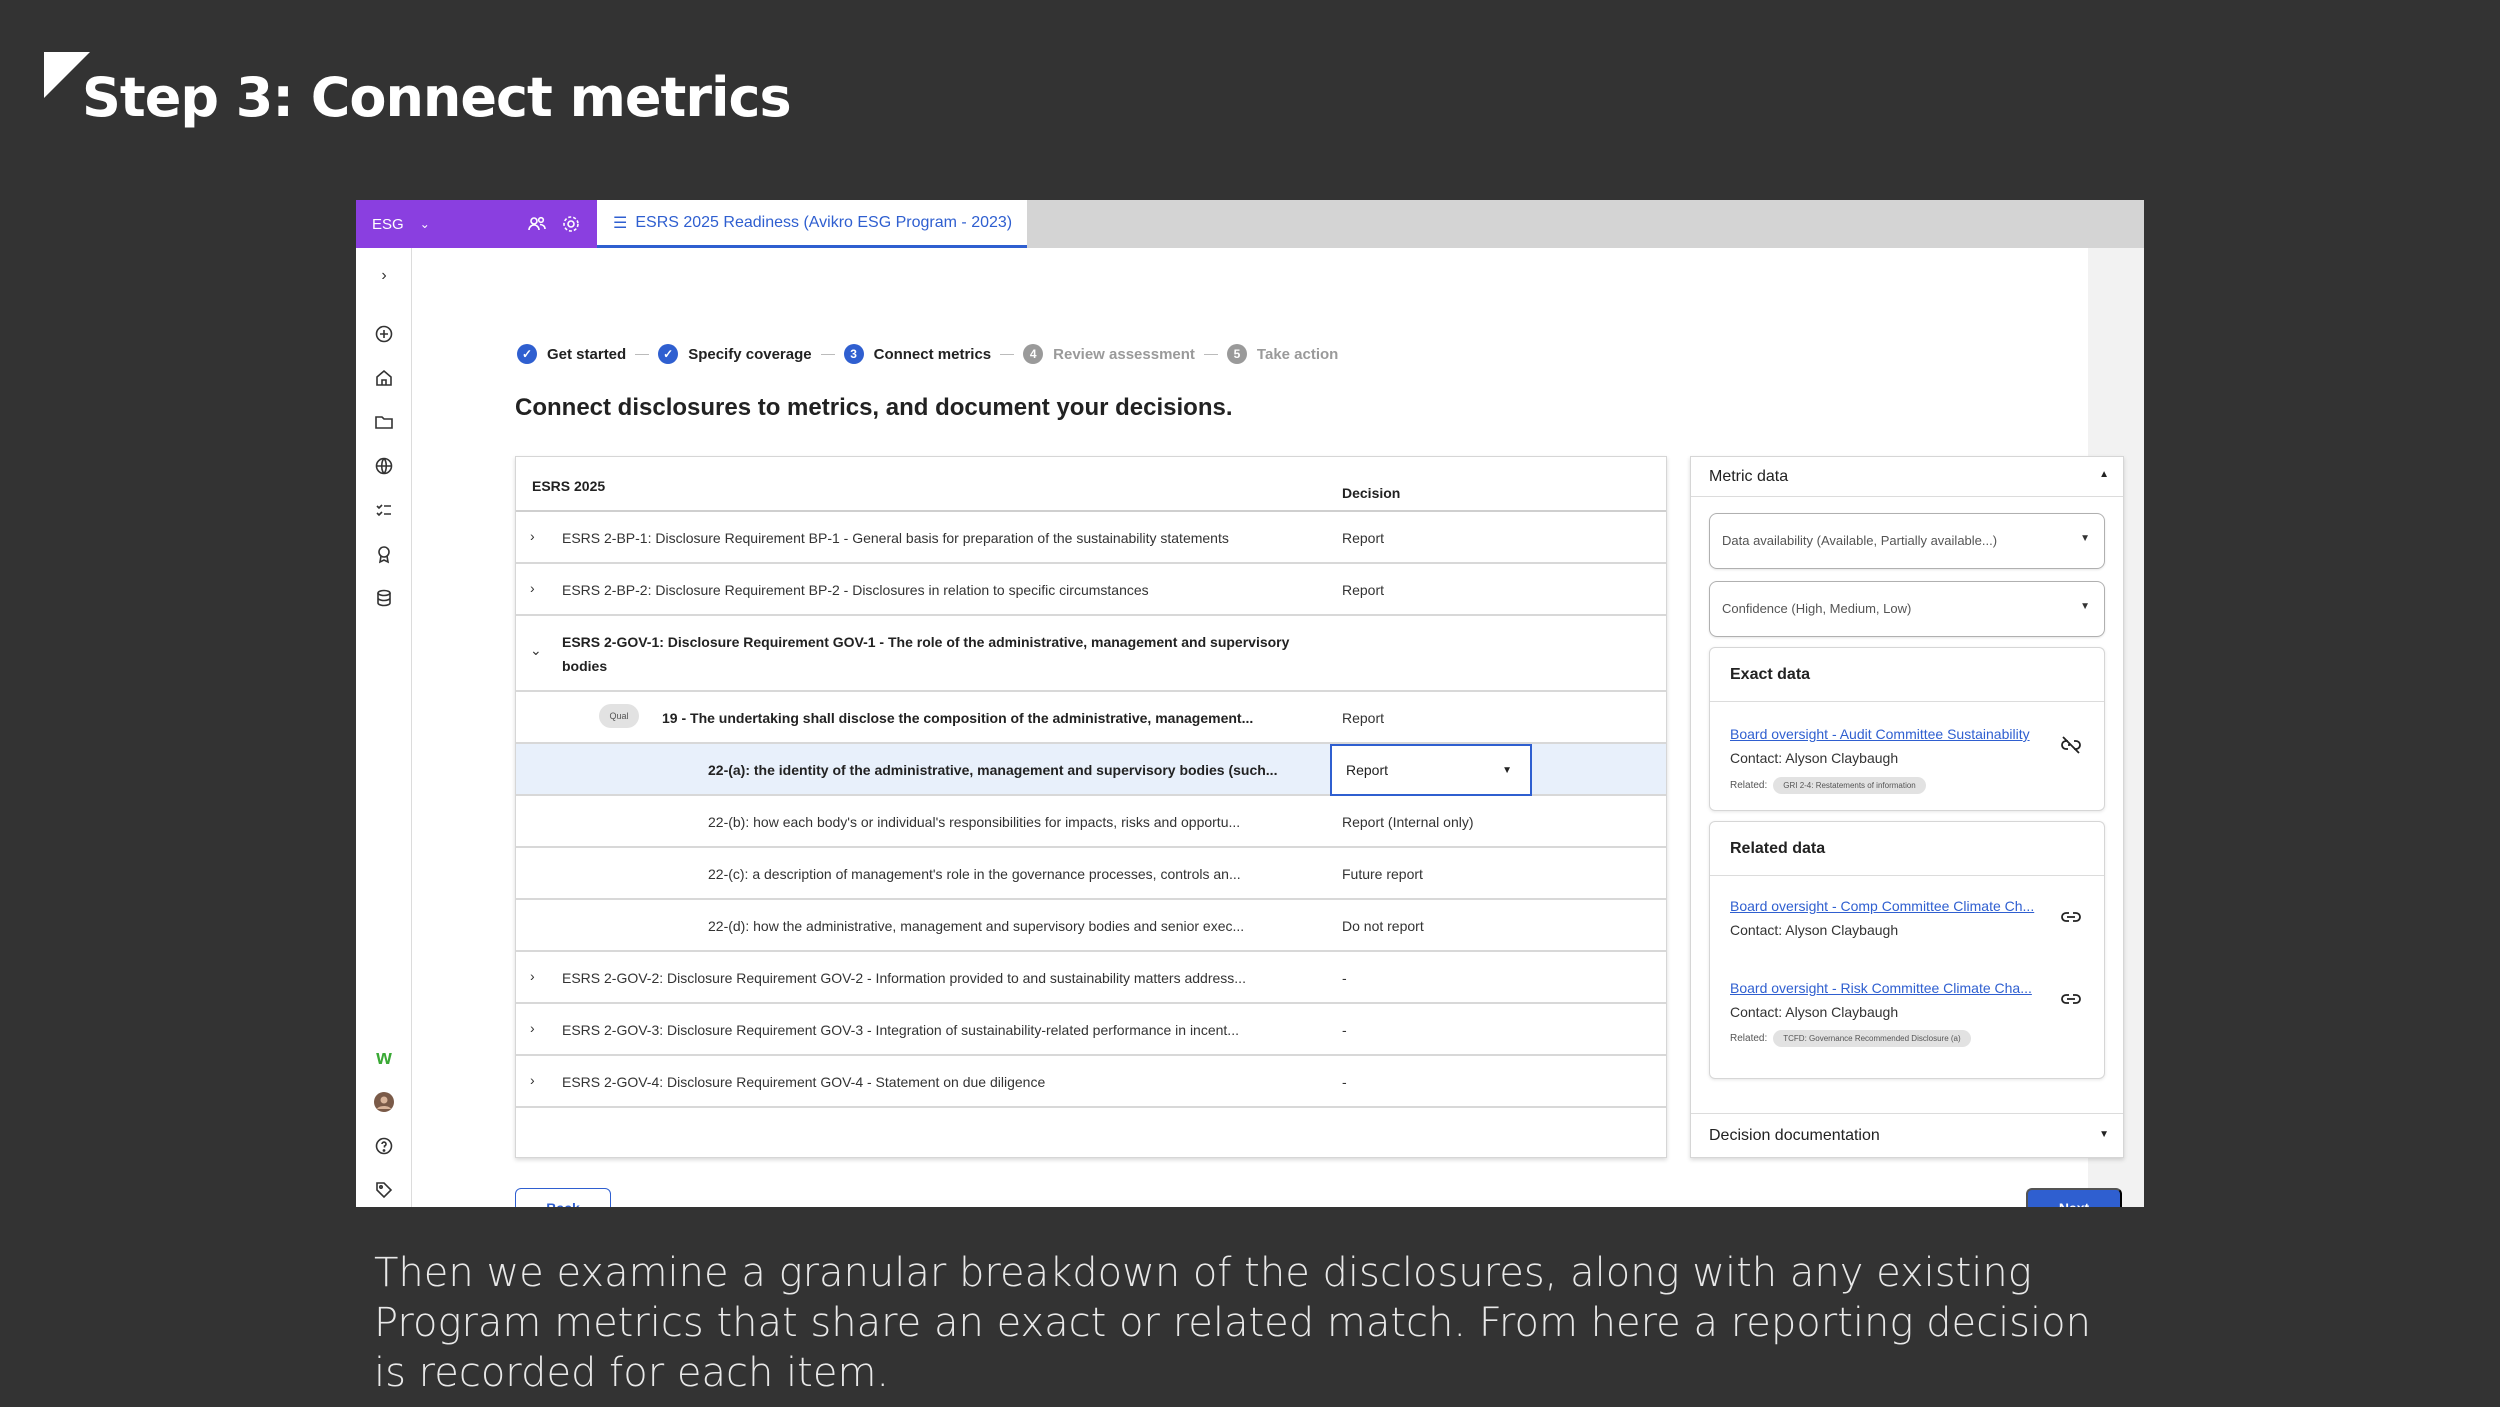 This screenshot has width=2500, height=1407. I want to click on back-button: Back, so click(563, 1197).